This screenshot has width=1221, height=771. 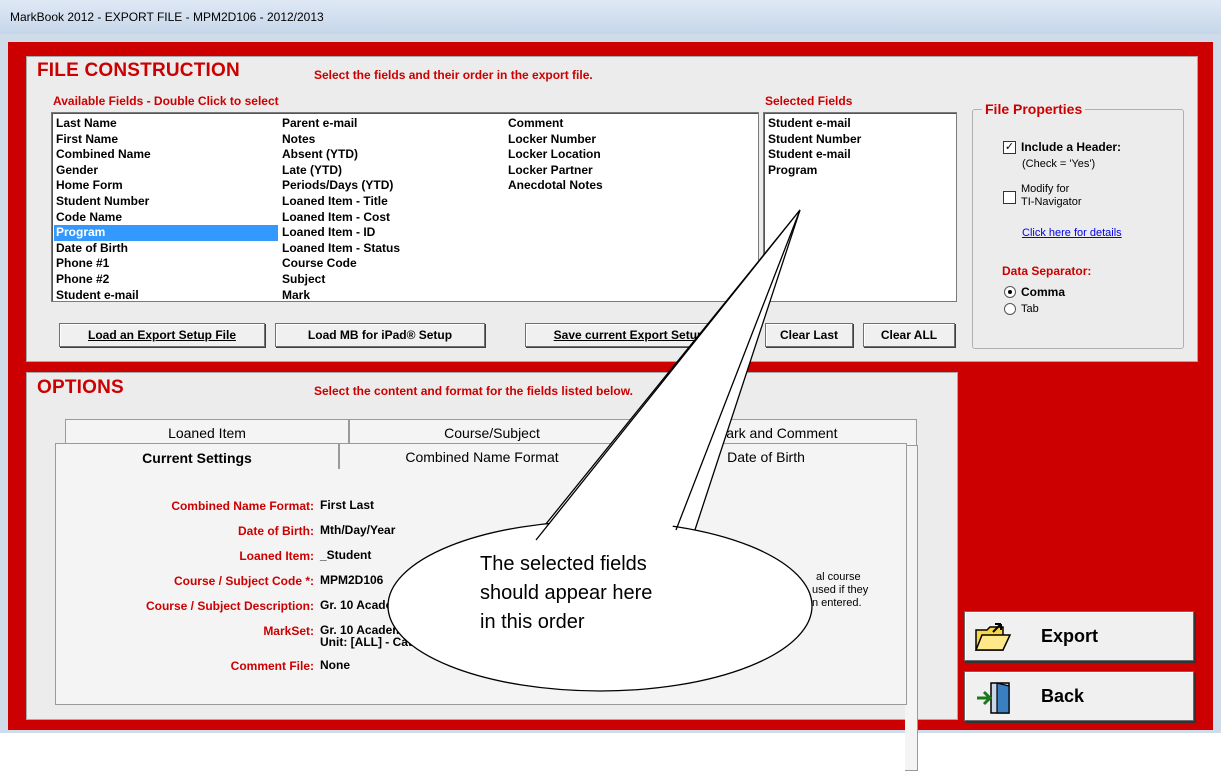 I want to click on callout-line2: should appear here, so click(x=566, y=593).